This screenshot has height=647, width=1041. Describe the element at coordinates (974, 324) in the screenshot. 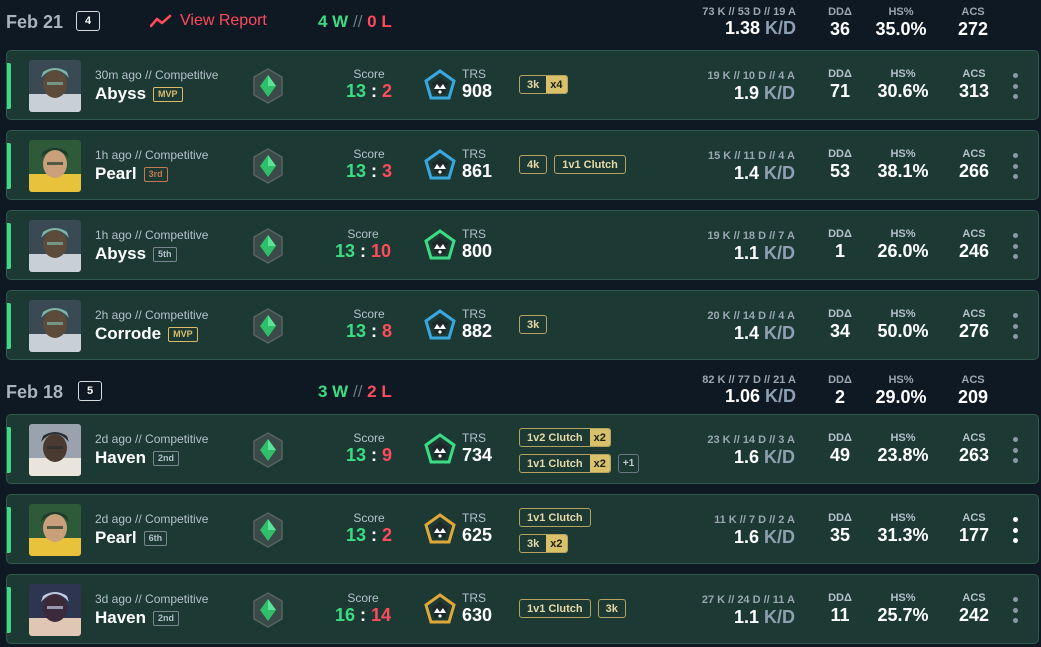

I see `match-acs: ACS 276` at that location.